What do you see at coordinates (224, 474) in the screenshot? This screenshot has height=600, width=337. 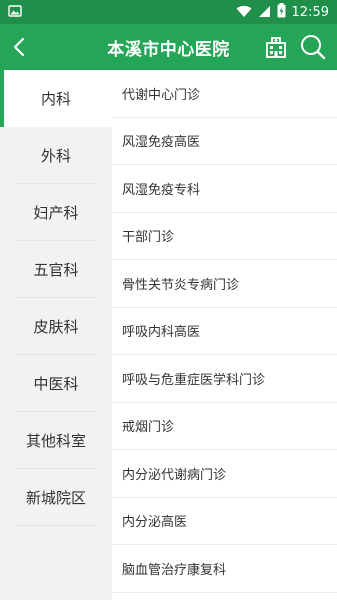 I see `list-item: 内分泌代谢病门诊` at bounding box center [224, 474].